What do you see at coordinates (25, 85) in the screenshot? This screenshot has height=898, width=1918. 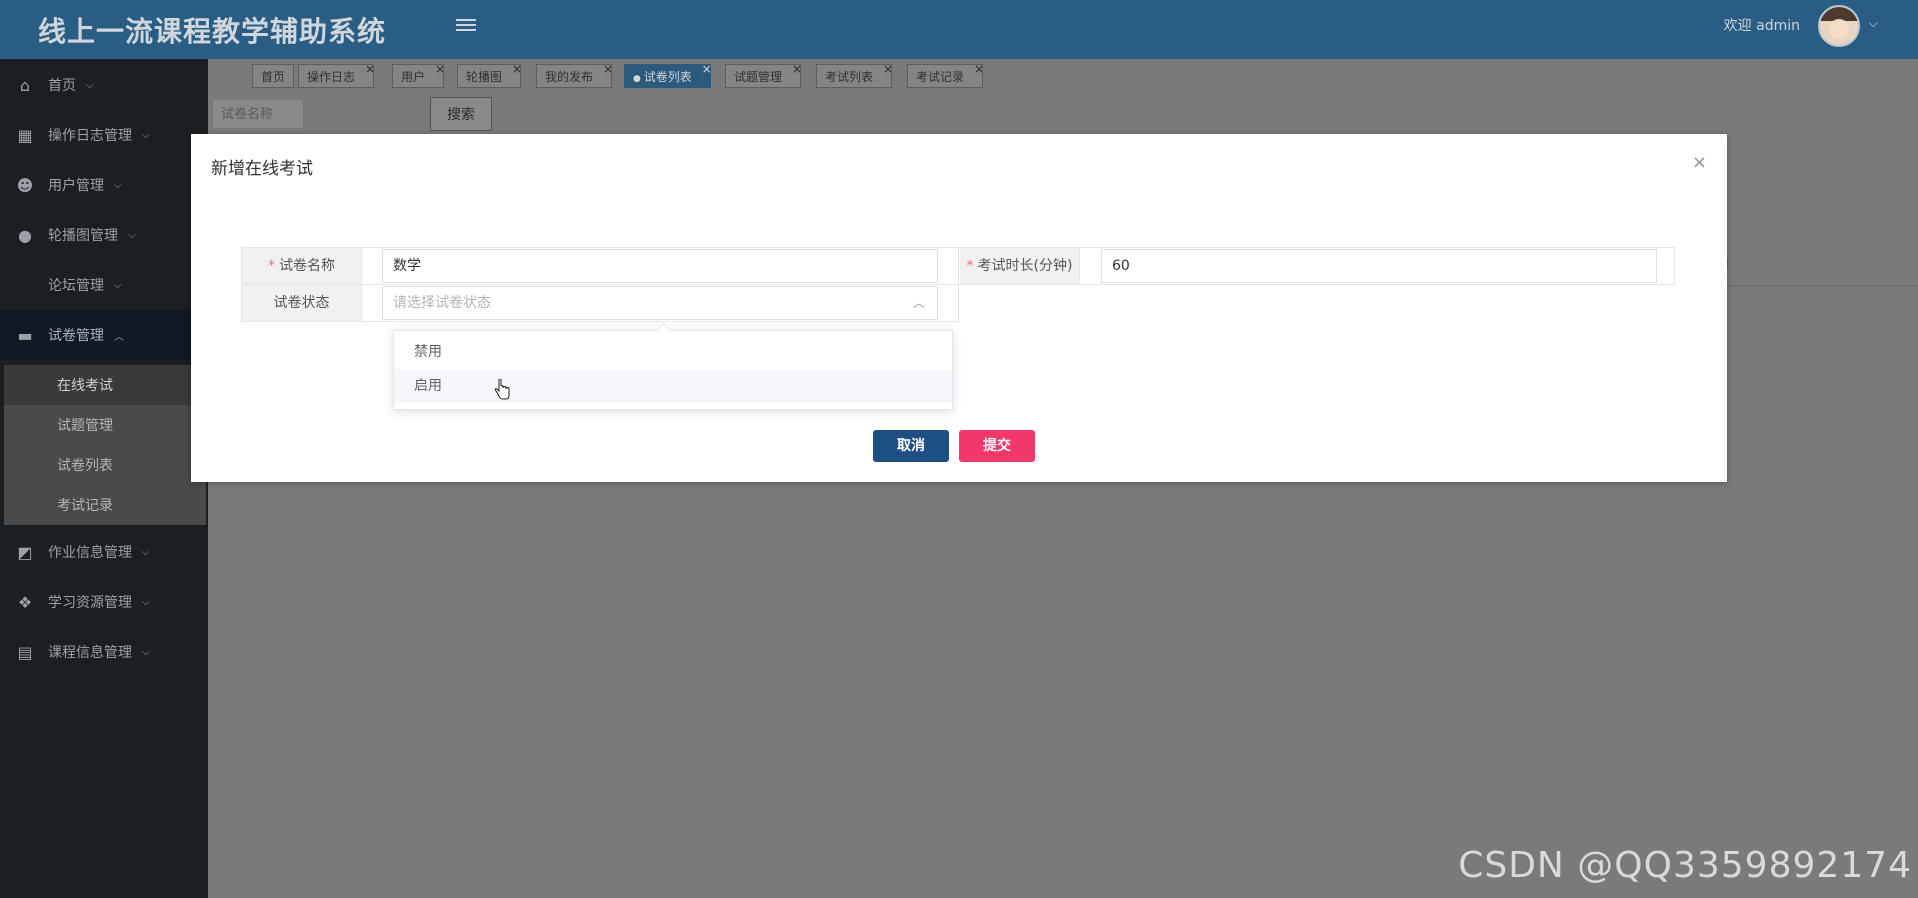 I see `home-icon: ⌂` at bounding box center [25, 85].